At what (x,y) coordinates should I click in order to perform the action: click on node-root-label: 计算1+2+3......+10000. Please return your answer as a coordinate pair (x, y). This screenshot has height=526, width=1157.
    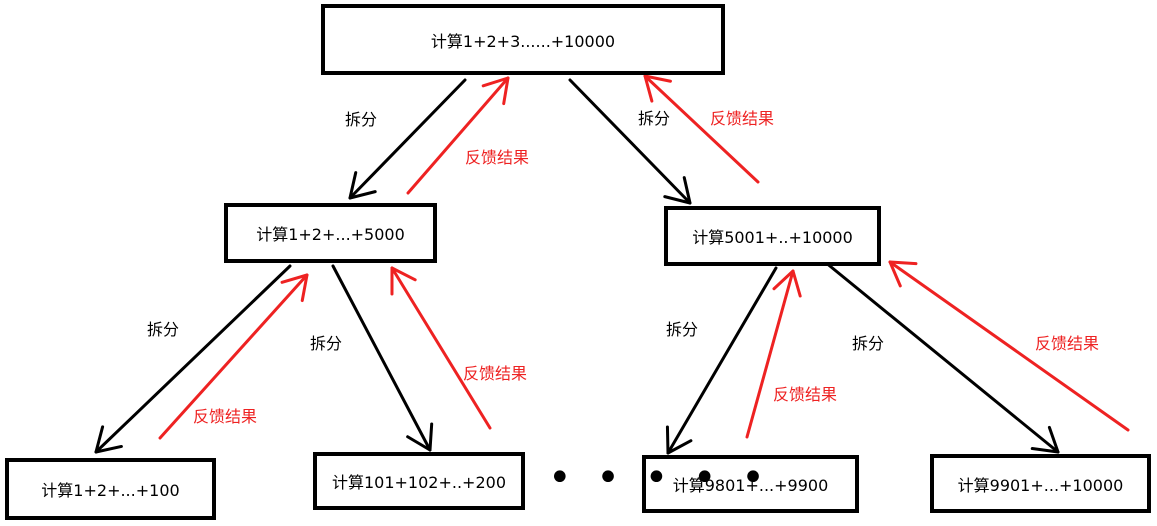
    Looking at the image, I should click on (523, 41).